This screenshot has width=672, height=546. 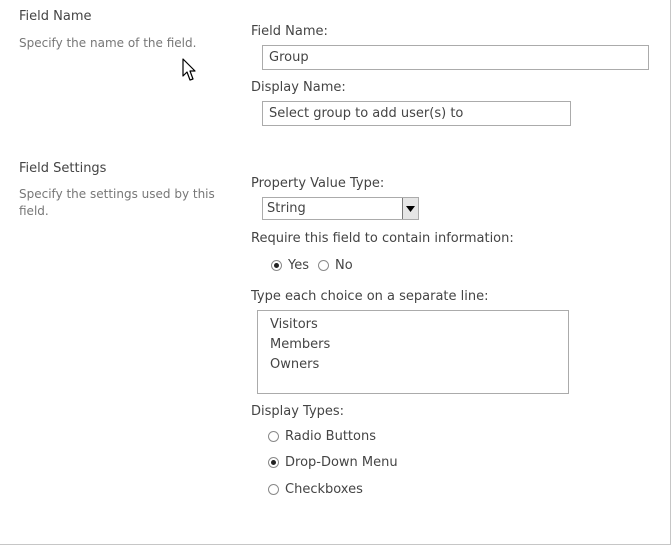 I want to click on choices-label: Type each choice on a separate line:, so click(x=370, y=296).